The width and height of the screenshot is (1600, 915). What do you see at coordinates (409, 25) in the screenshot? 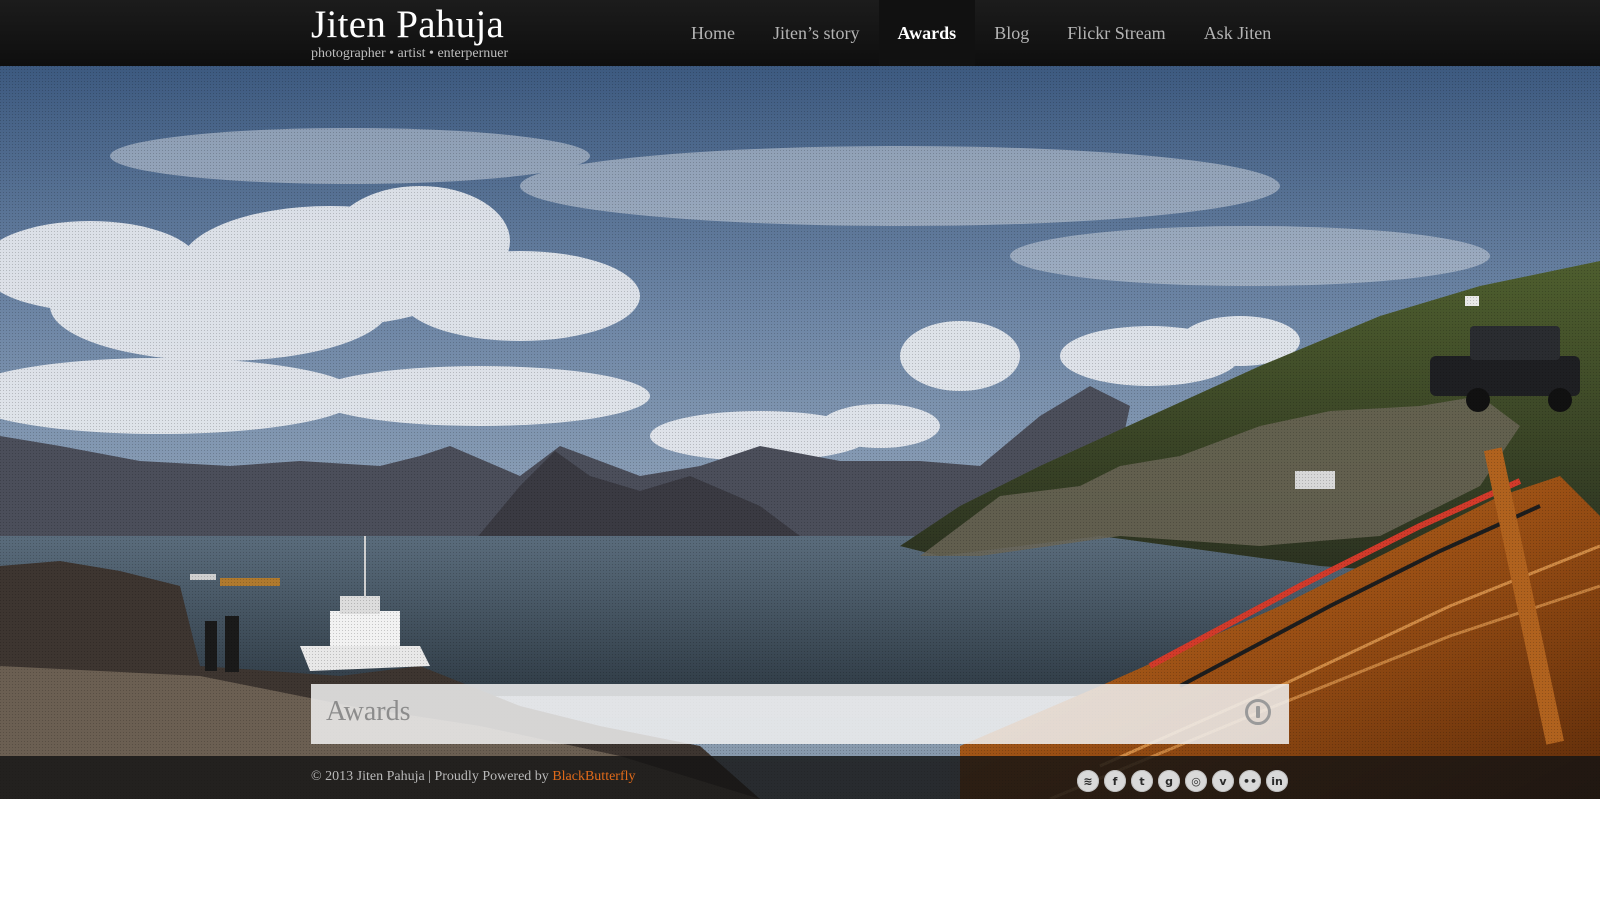
I see `site-title: Jiten Pahuja` at bounding box center [409, 25].